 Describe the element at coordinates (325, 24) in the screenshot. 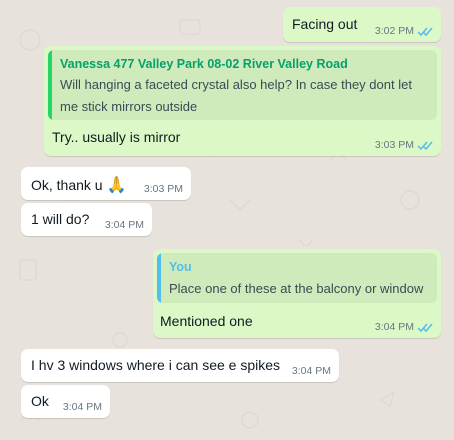

I see `message-text: Facing out` at that location.